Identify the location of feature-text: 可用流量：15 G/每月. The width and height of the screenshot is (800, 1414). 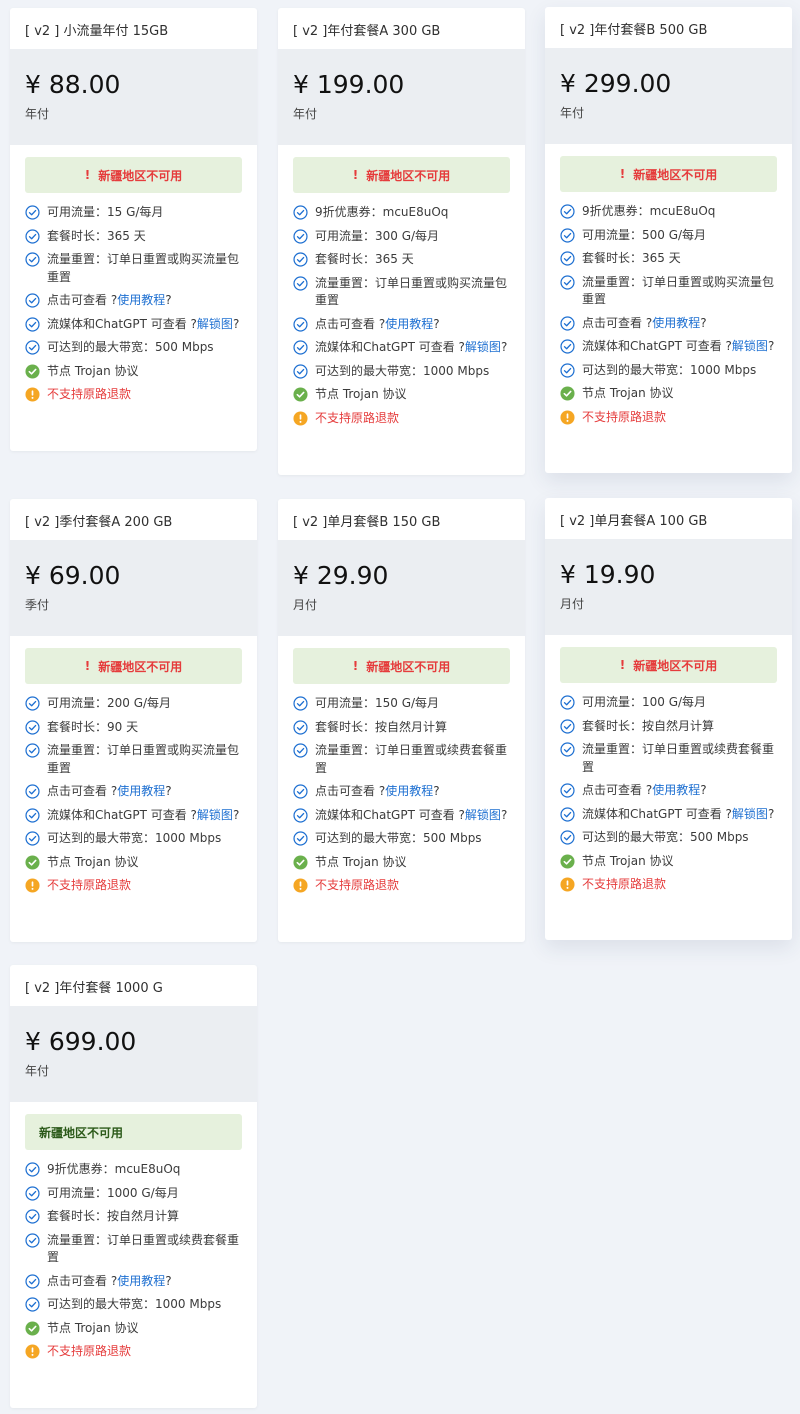
(105, 212).